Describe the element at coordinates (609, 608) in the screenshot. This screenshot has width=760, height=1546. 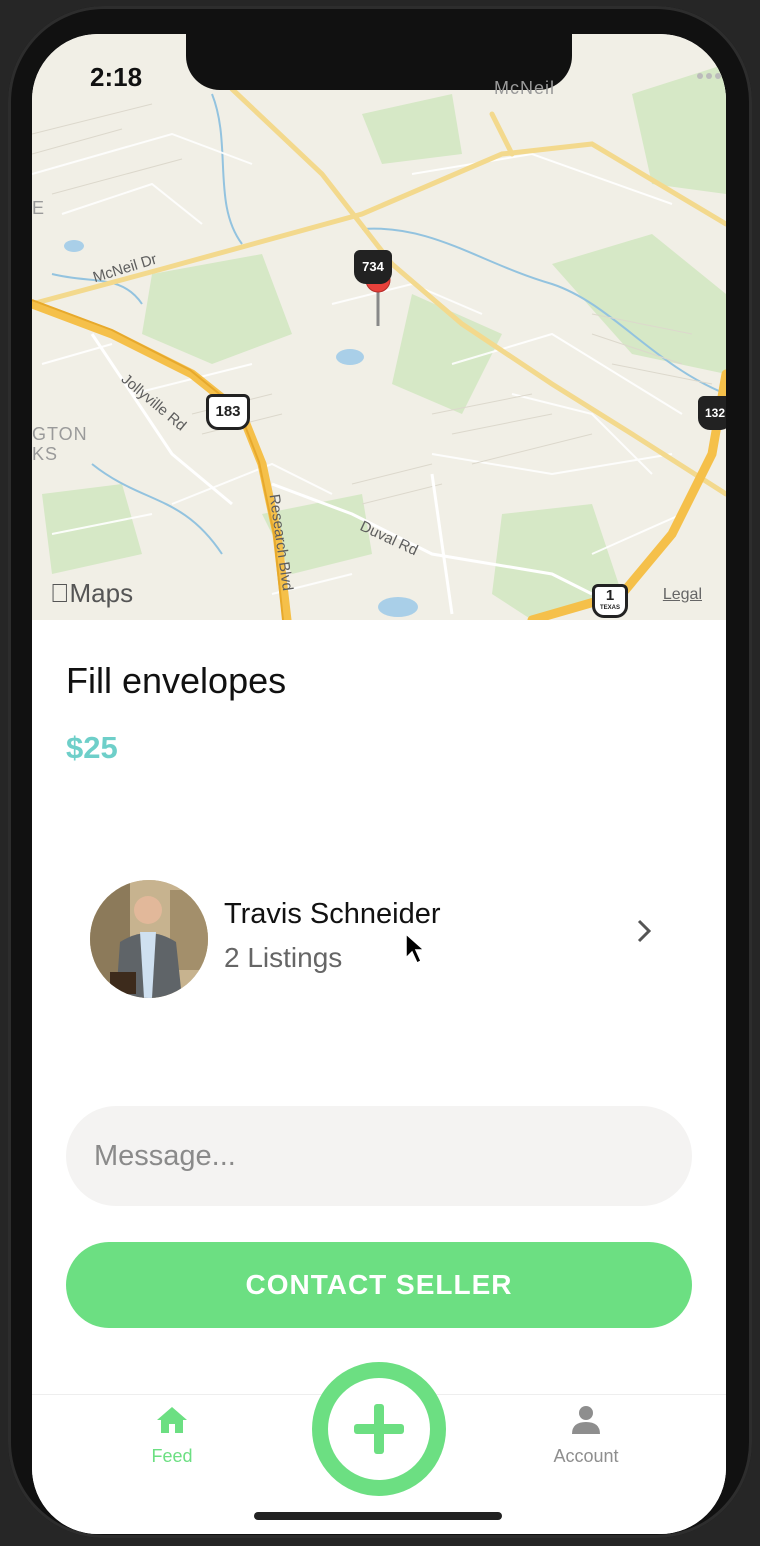
I see `highway-1-state: TEXAS` at that location.